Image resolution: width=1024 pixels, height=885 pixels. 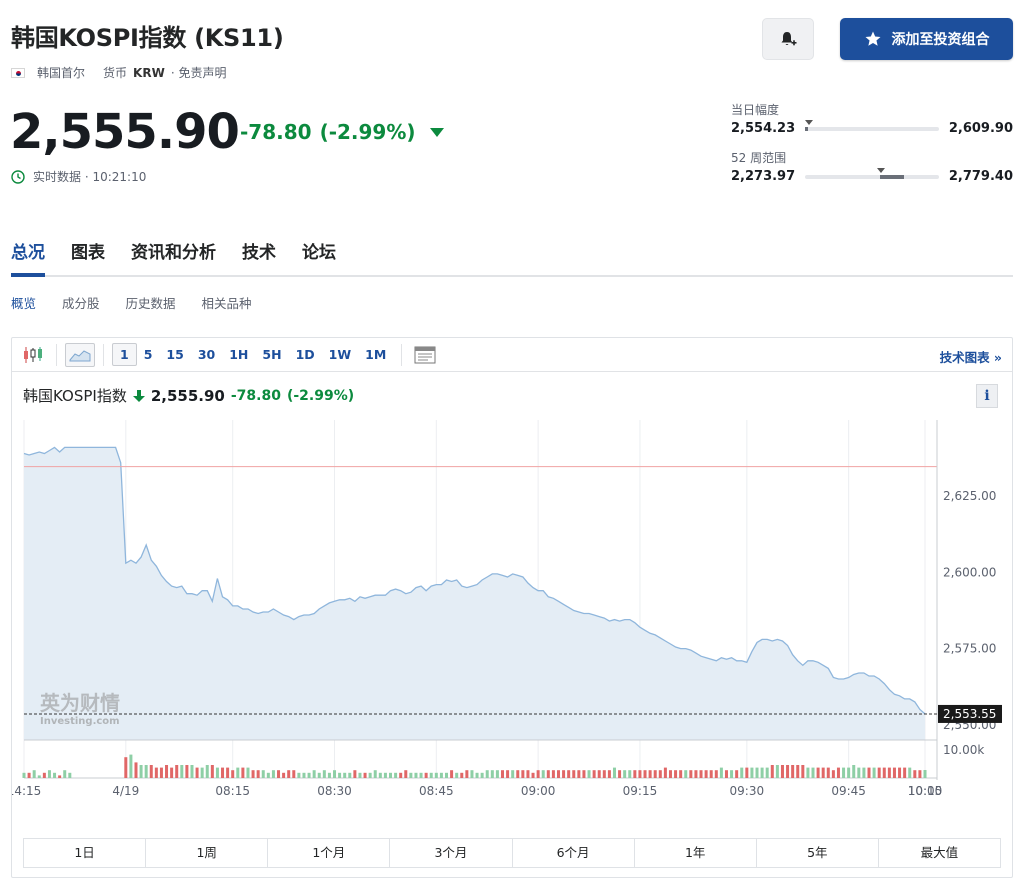 I want to click on x-tick-label: 09:45, so click(x=848, y=791).